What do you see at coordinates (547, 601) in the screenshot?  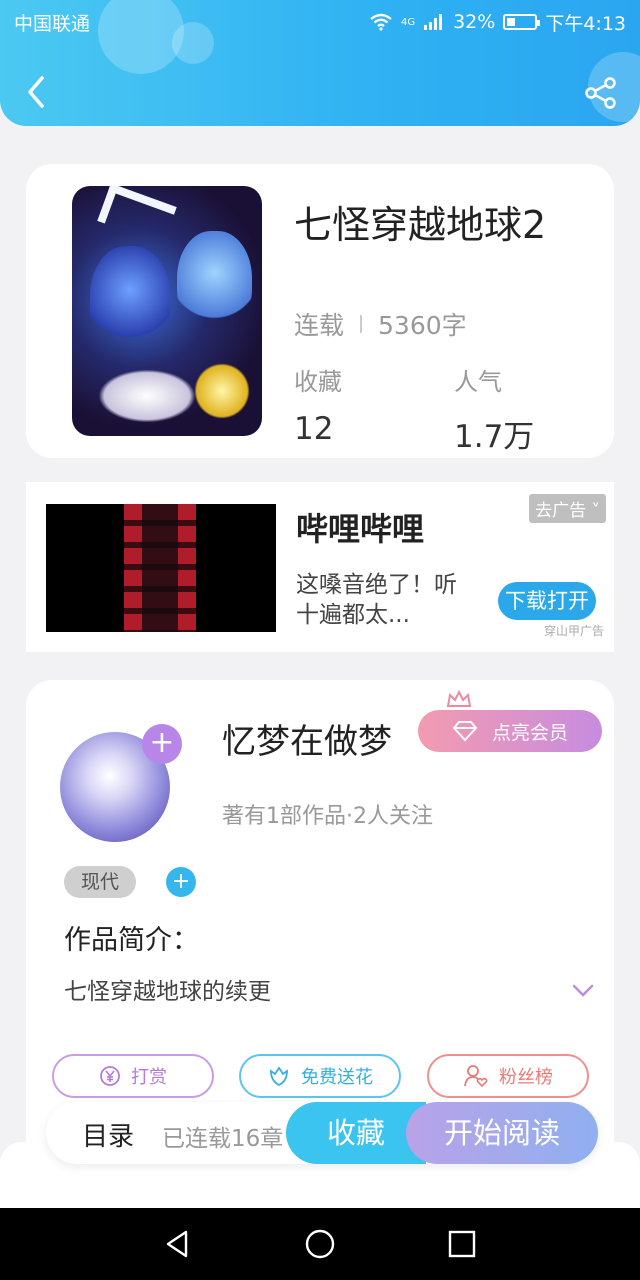 I see `ad-download-button: 下载打开` at bounding box center [547, 601].